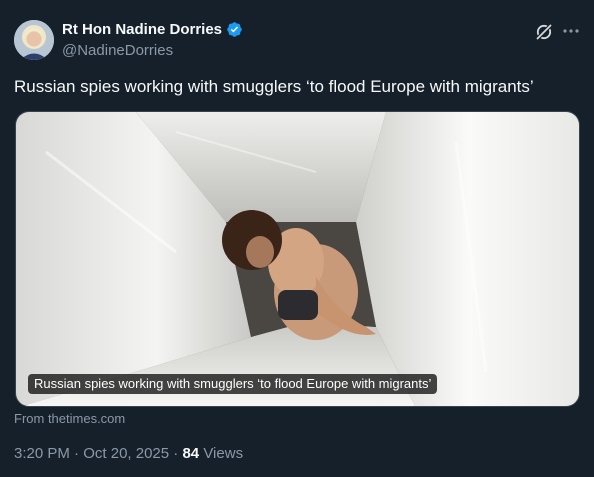  Describe the element at coordinates (42, 453) in the screenshot. I see `tweet-time: 3:20 PM` at that location.